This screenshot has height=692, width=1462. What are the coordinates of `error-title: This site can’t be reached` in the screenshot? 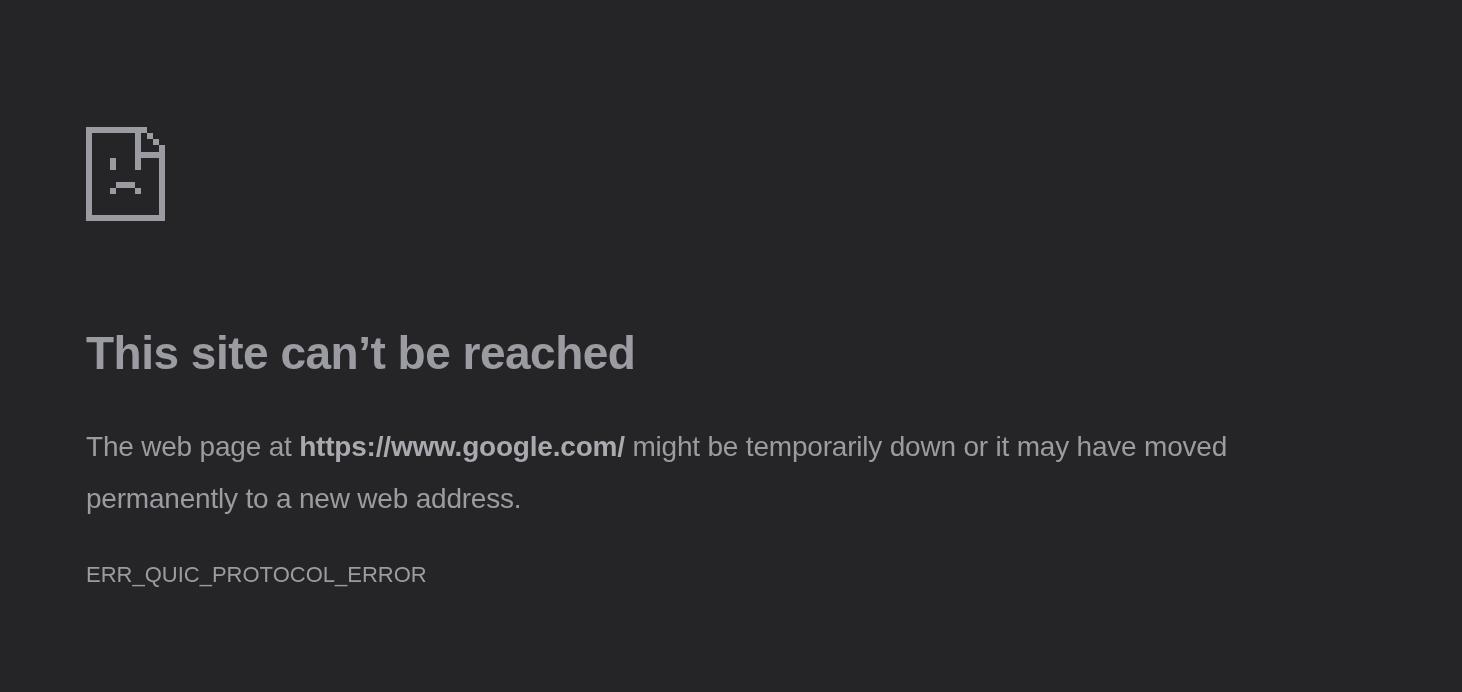 It's located at (361, 353).